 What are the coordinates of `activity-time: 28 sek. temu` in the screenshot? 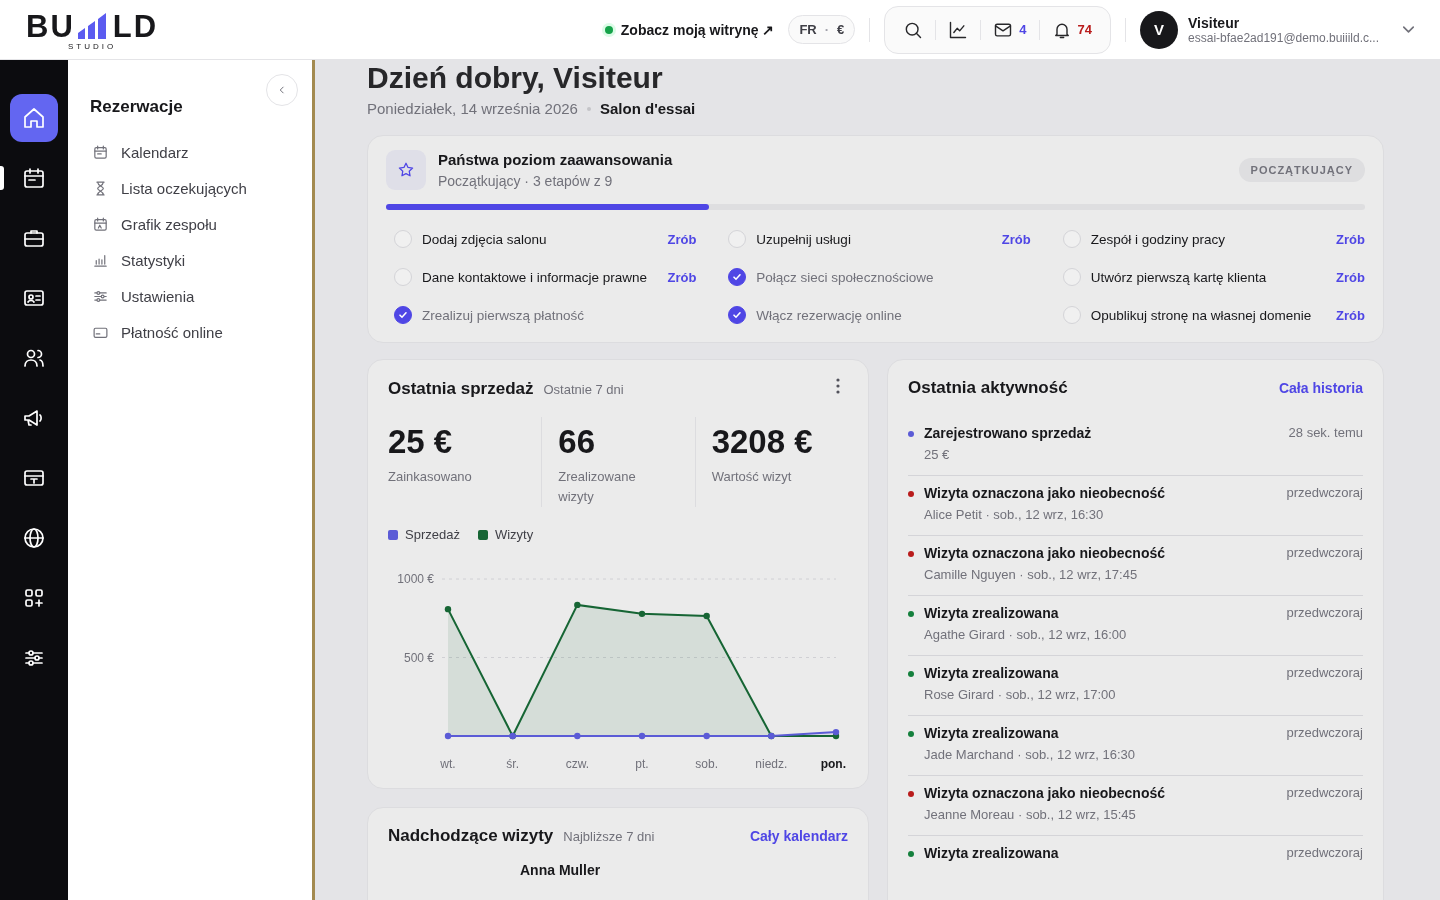 It's located at (1325, 433).